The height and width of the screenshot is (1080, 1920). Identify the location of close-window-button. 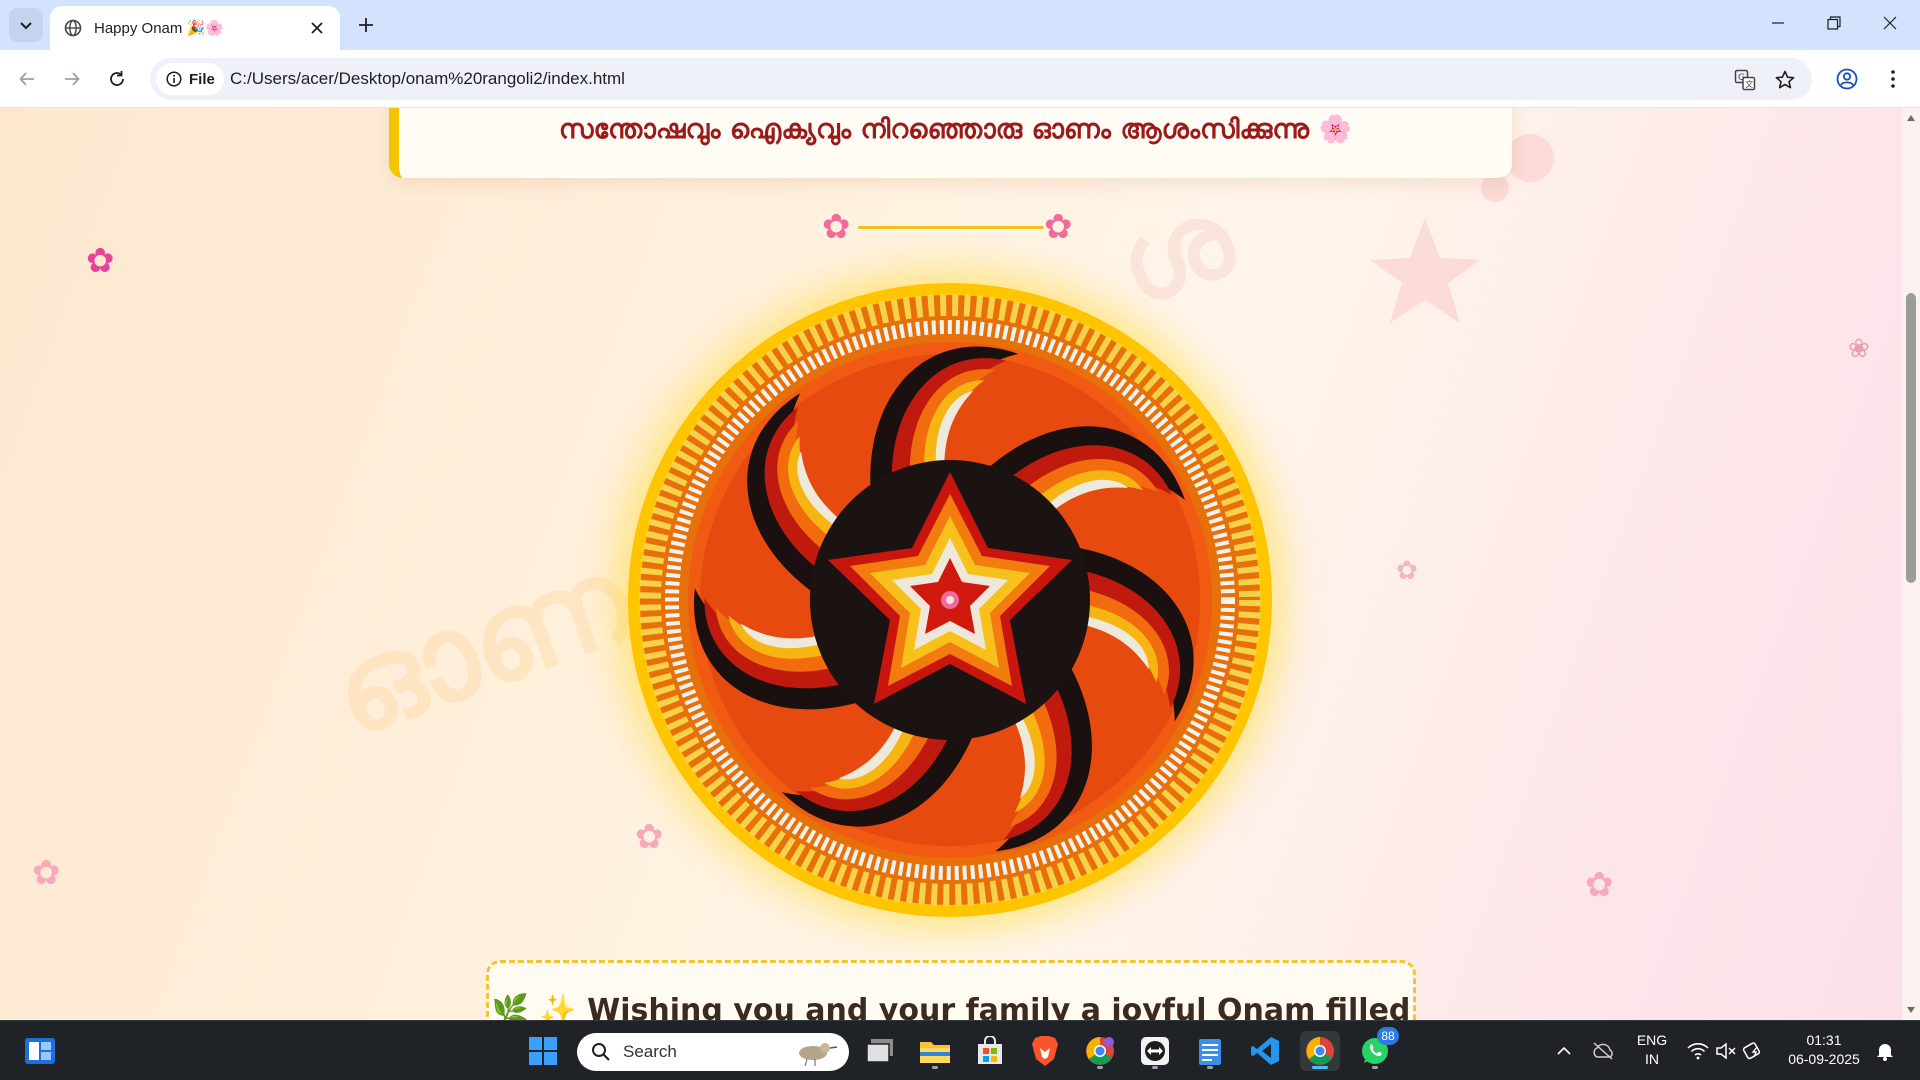
(1890, 23).